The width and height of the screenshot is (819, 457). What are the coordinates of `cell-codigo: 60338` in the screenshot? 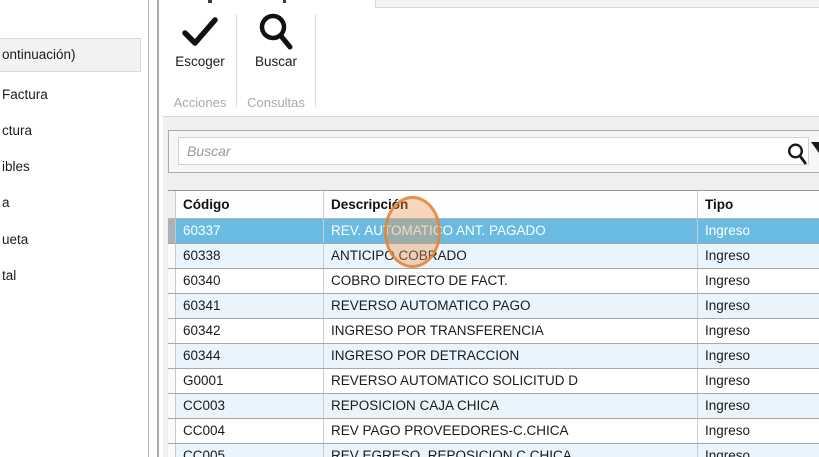 It's located at (250, 256).